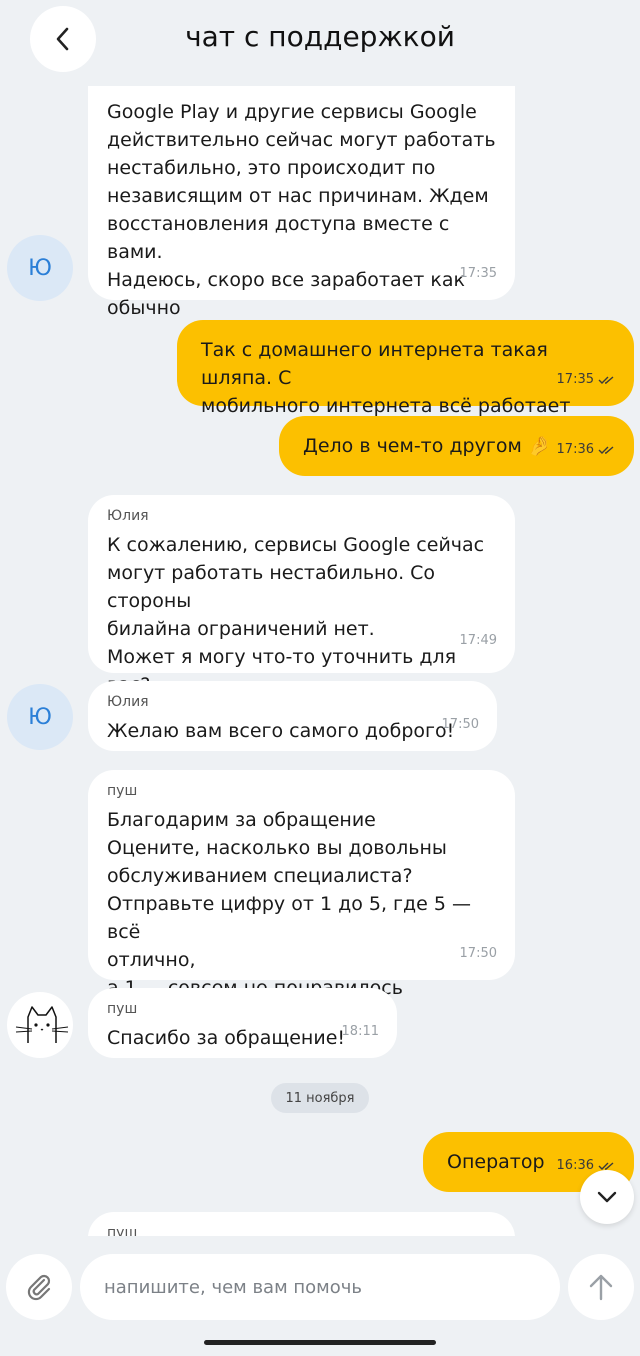 This screenshot has height=1356, width=640. What do you see at coordinates (478, 640) in the screenshot?
I see `message-time: 17:49` at bounding box center [478, 640].